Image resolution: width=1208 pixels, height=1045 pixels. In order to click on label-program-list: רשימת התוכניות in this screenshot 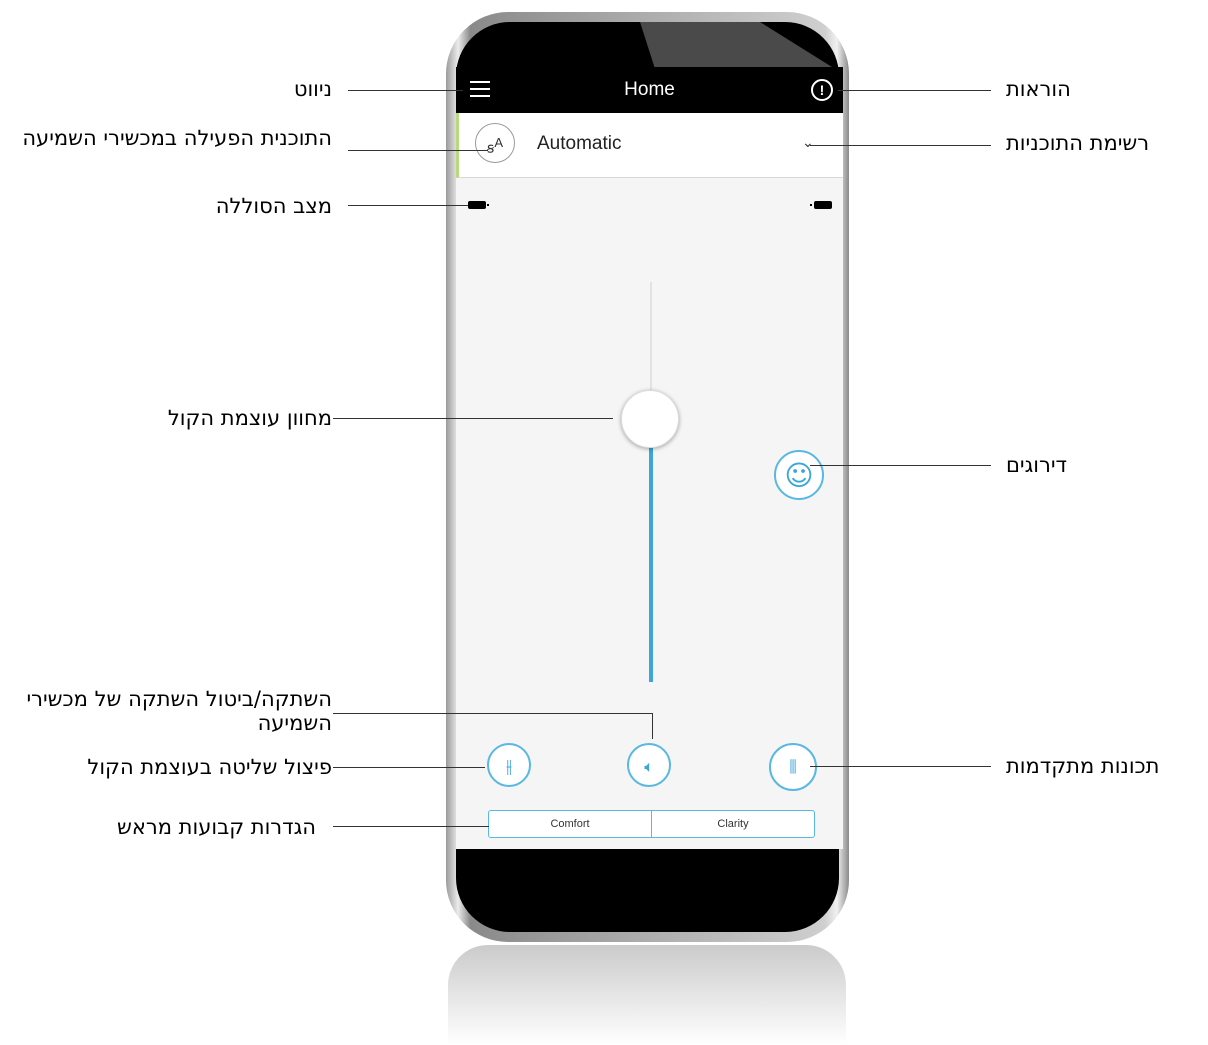, I will do `click(1078, 143)`.